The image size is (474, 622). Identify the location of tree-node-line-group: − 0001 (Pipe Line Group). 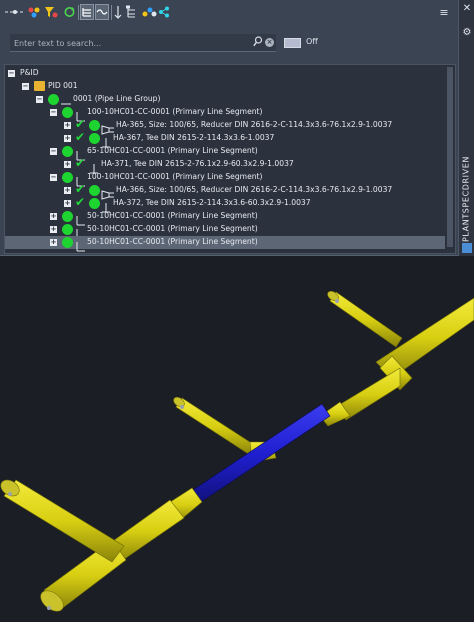
(225, 99).